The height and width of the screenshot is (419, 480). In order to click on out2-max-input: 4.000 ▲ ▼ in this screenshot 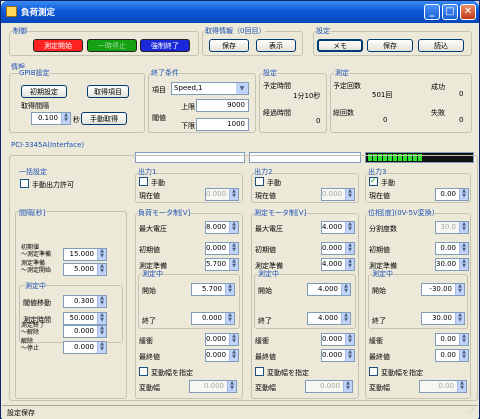, I will do `click(338, 227)`.